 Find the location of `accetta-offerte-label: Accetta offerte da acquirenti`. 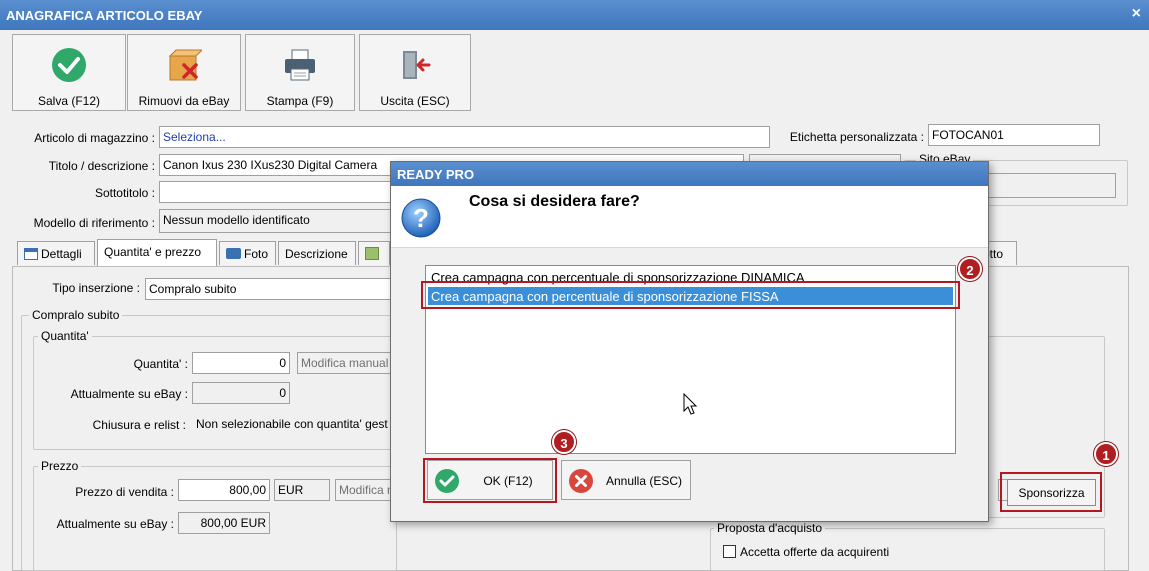

accetta-offerte-label: Accetta offerte da acquirenti is located at coordinates (815, 552).